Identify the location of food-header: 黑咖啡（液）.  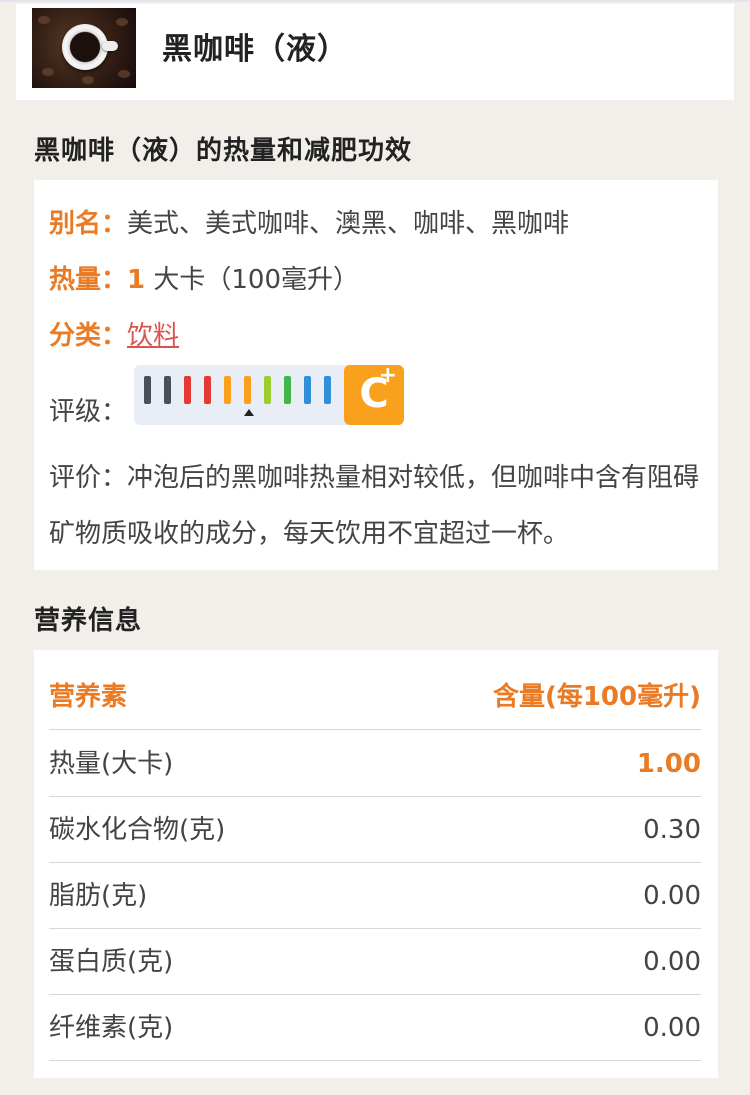
(375, 52).